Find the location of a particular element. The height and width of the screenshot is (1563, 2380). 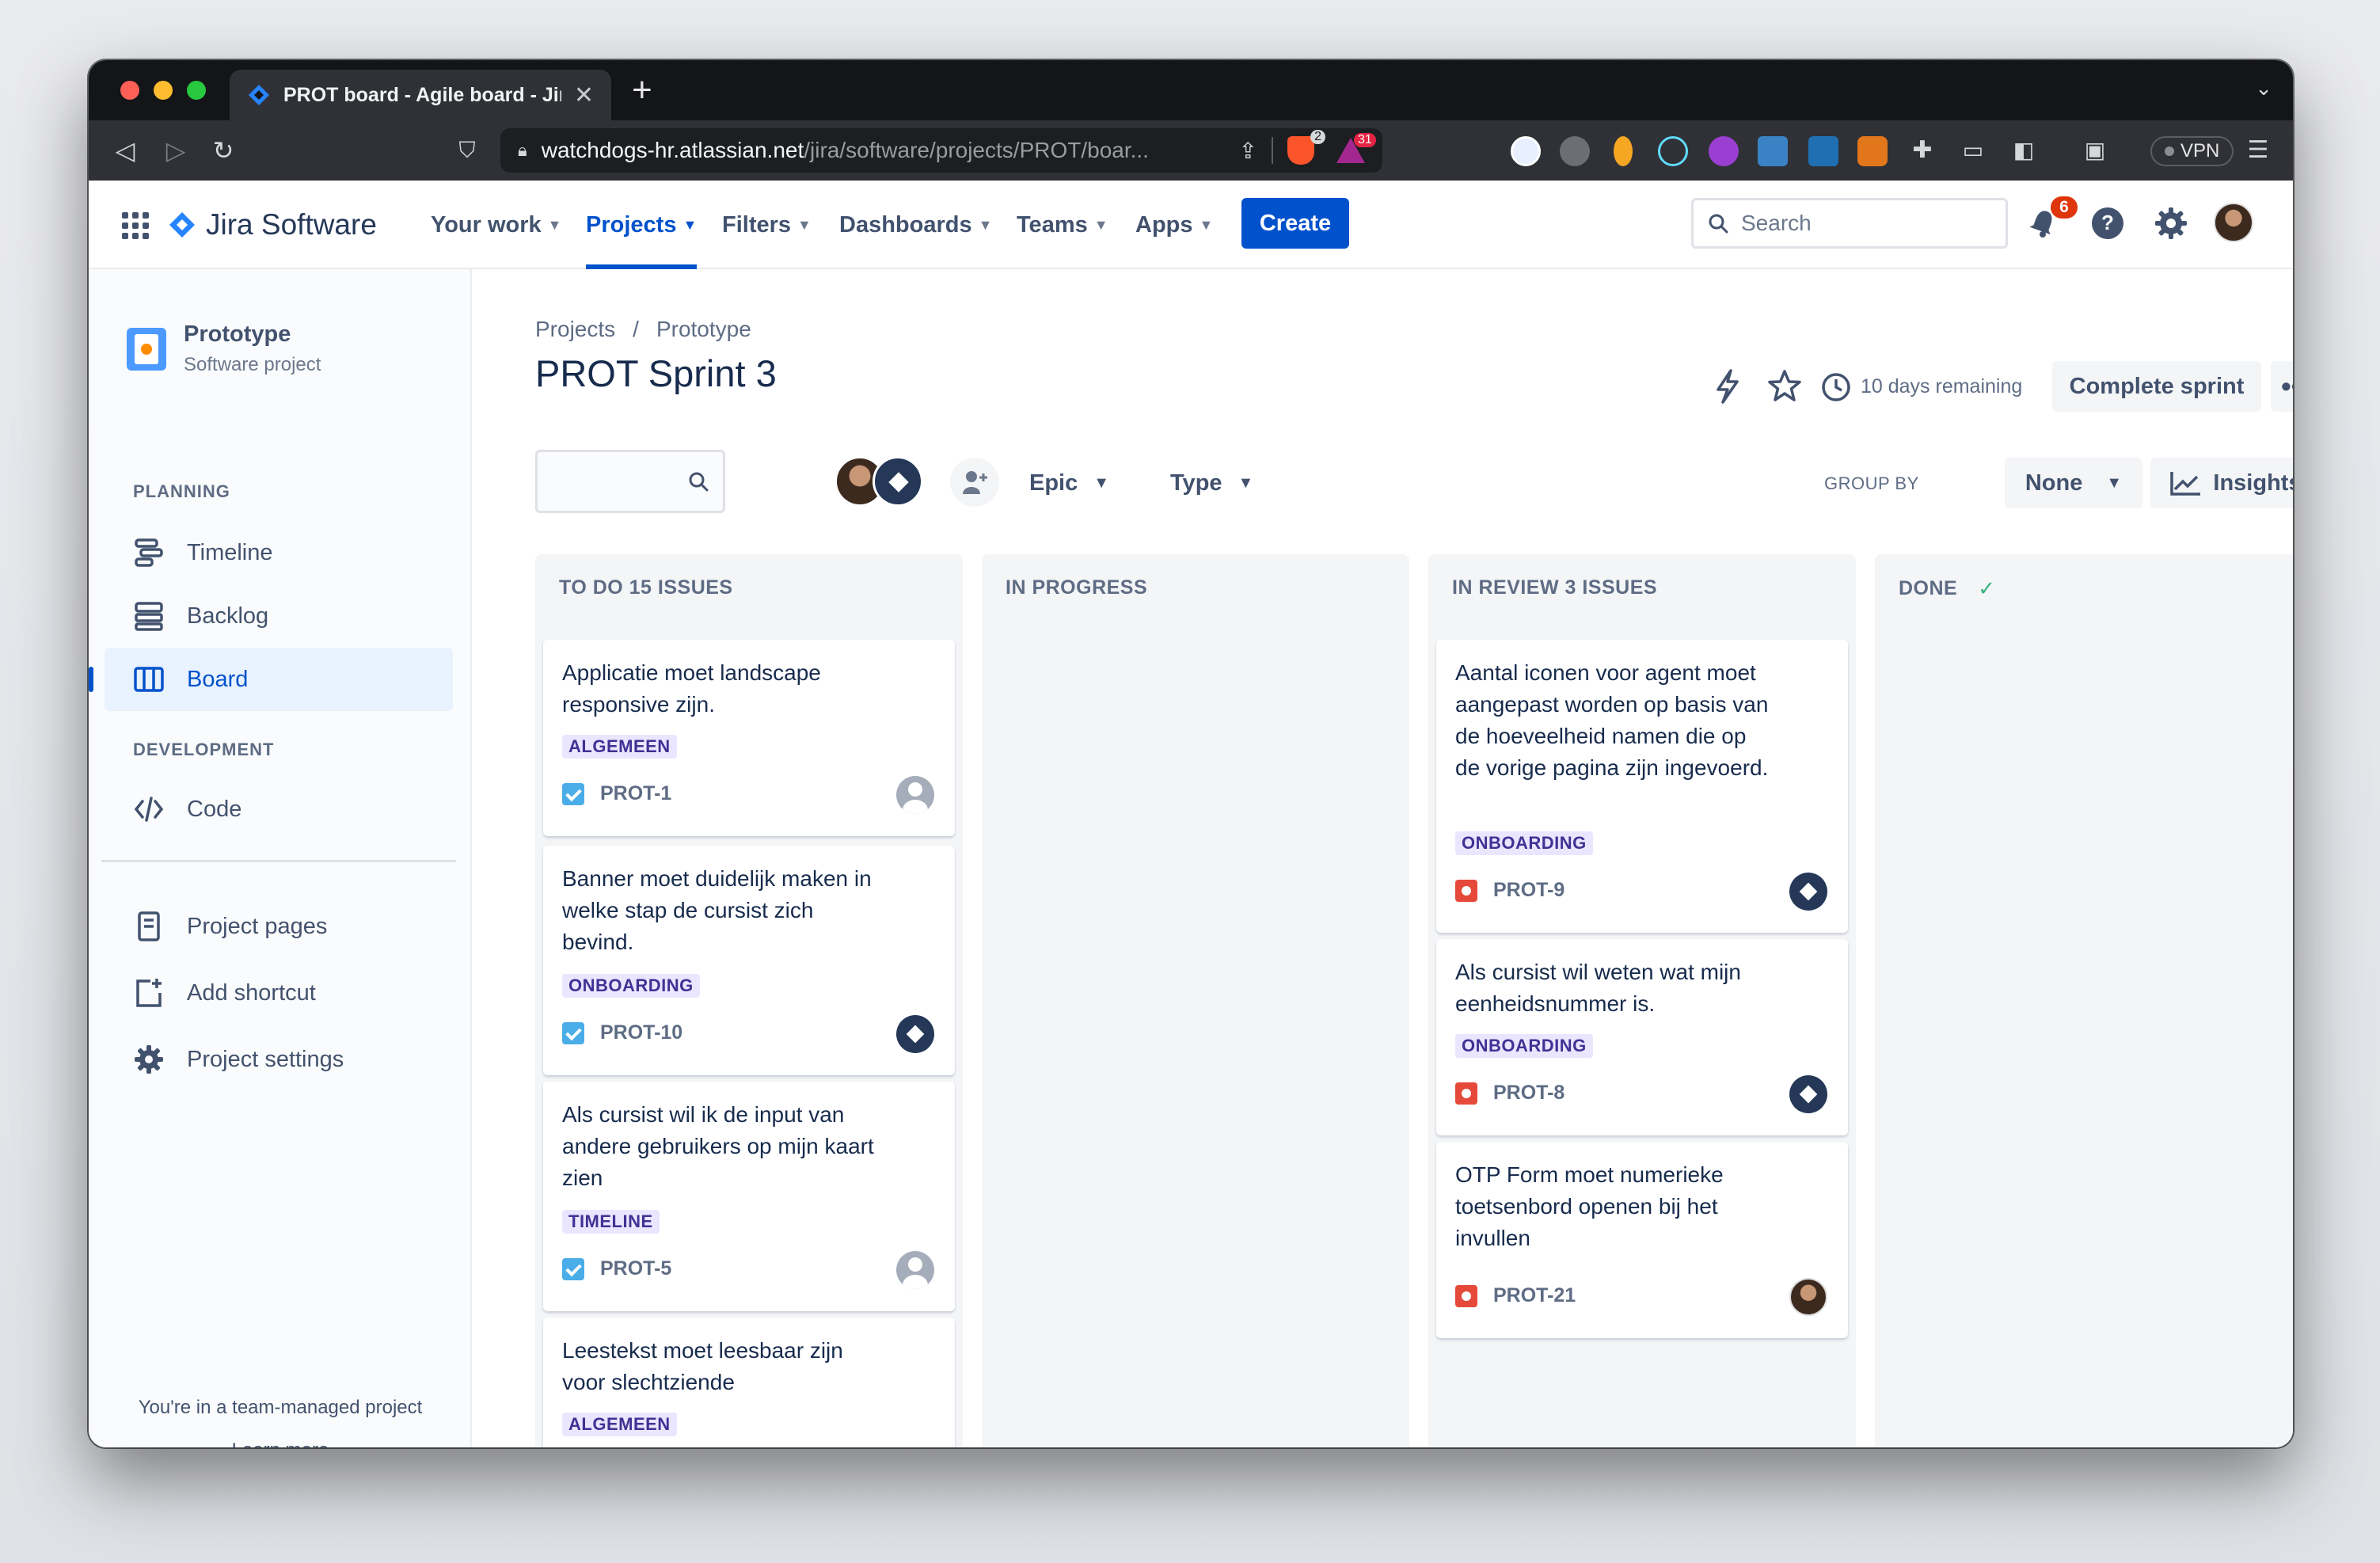

browser-tab-bar: PROT board - Agile board - Jira ✕ + ⌄ is located at coordinates (1191, 90).